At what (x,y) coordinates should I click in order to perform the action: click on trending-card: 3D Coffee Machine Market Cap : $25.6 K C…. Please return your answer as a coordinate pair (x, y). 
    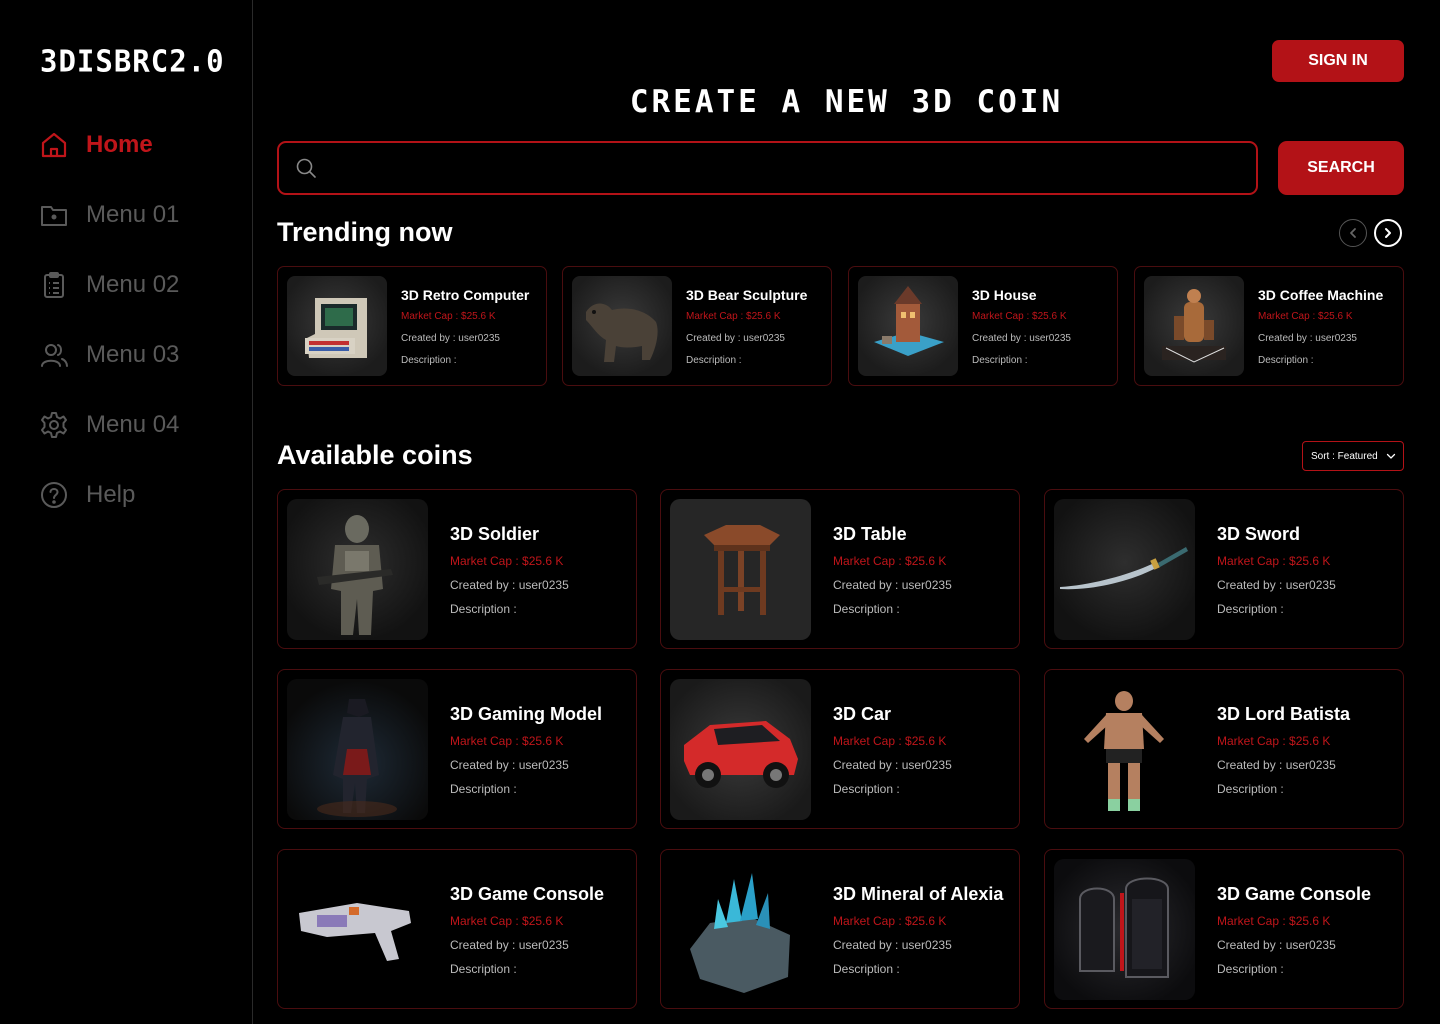
    Looking at the image, I should click on (1269, 326).